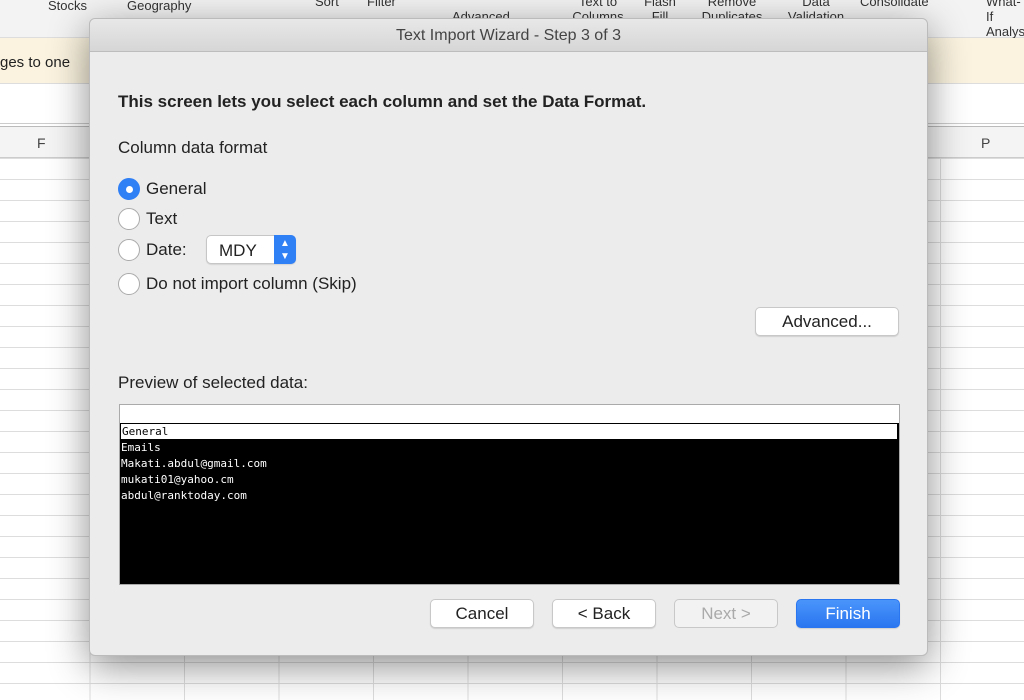 The width and height of the screenshot is (1024, 700). Describe the element at coordinates (213, 382) in the screenshot. I see `preview-label: Preview of selected data:` at that location.